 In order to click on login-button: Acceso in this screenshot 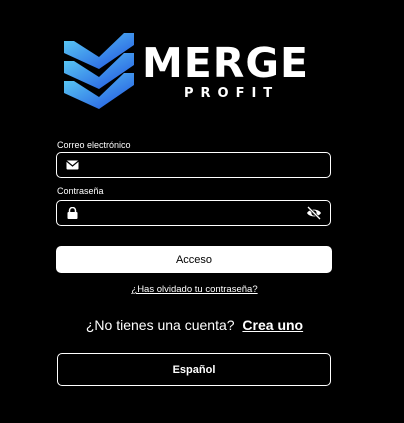, I will do `click(194, 259)`.